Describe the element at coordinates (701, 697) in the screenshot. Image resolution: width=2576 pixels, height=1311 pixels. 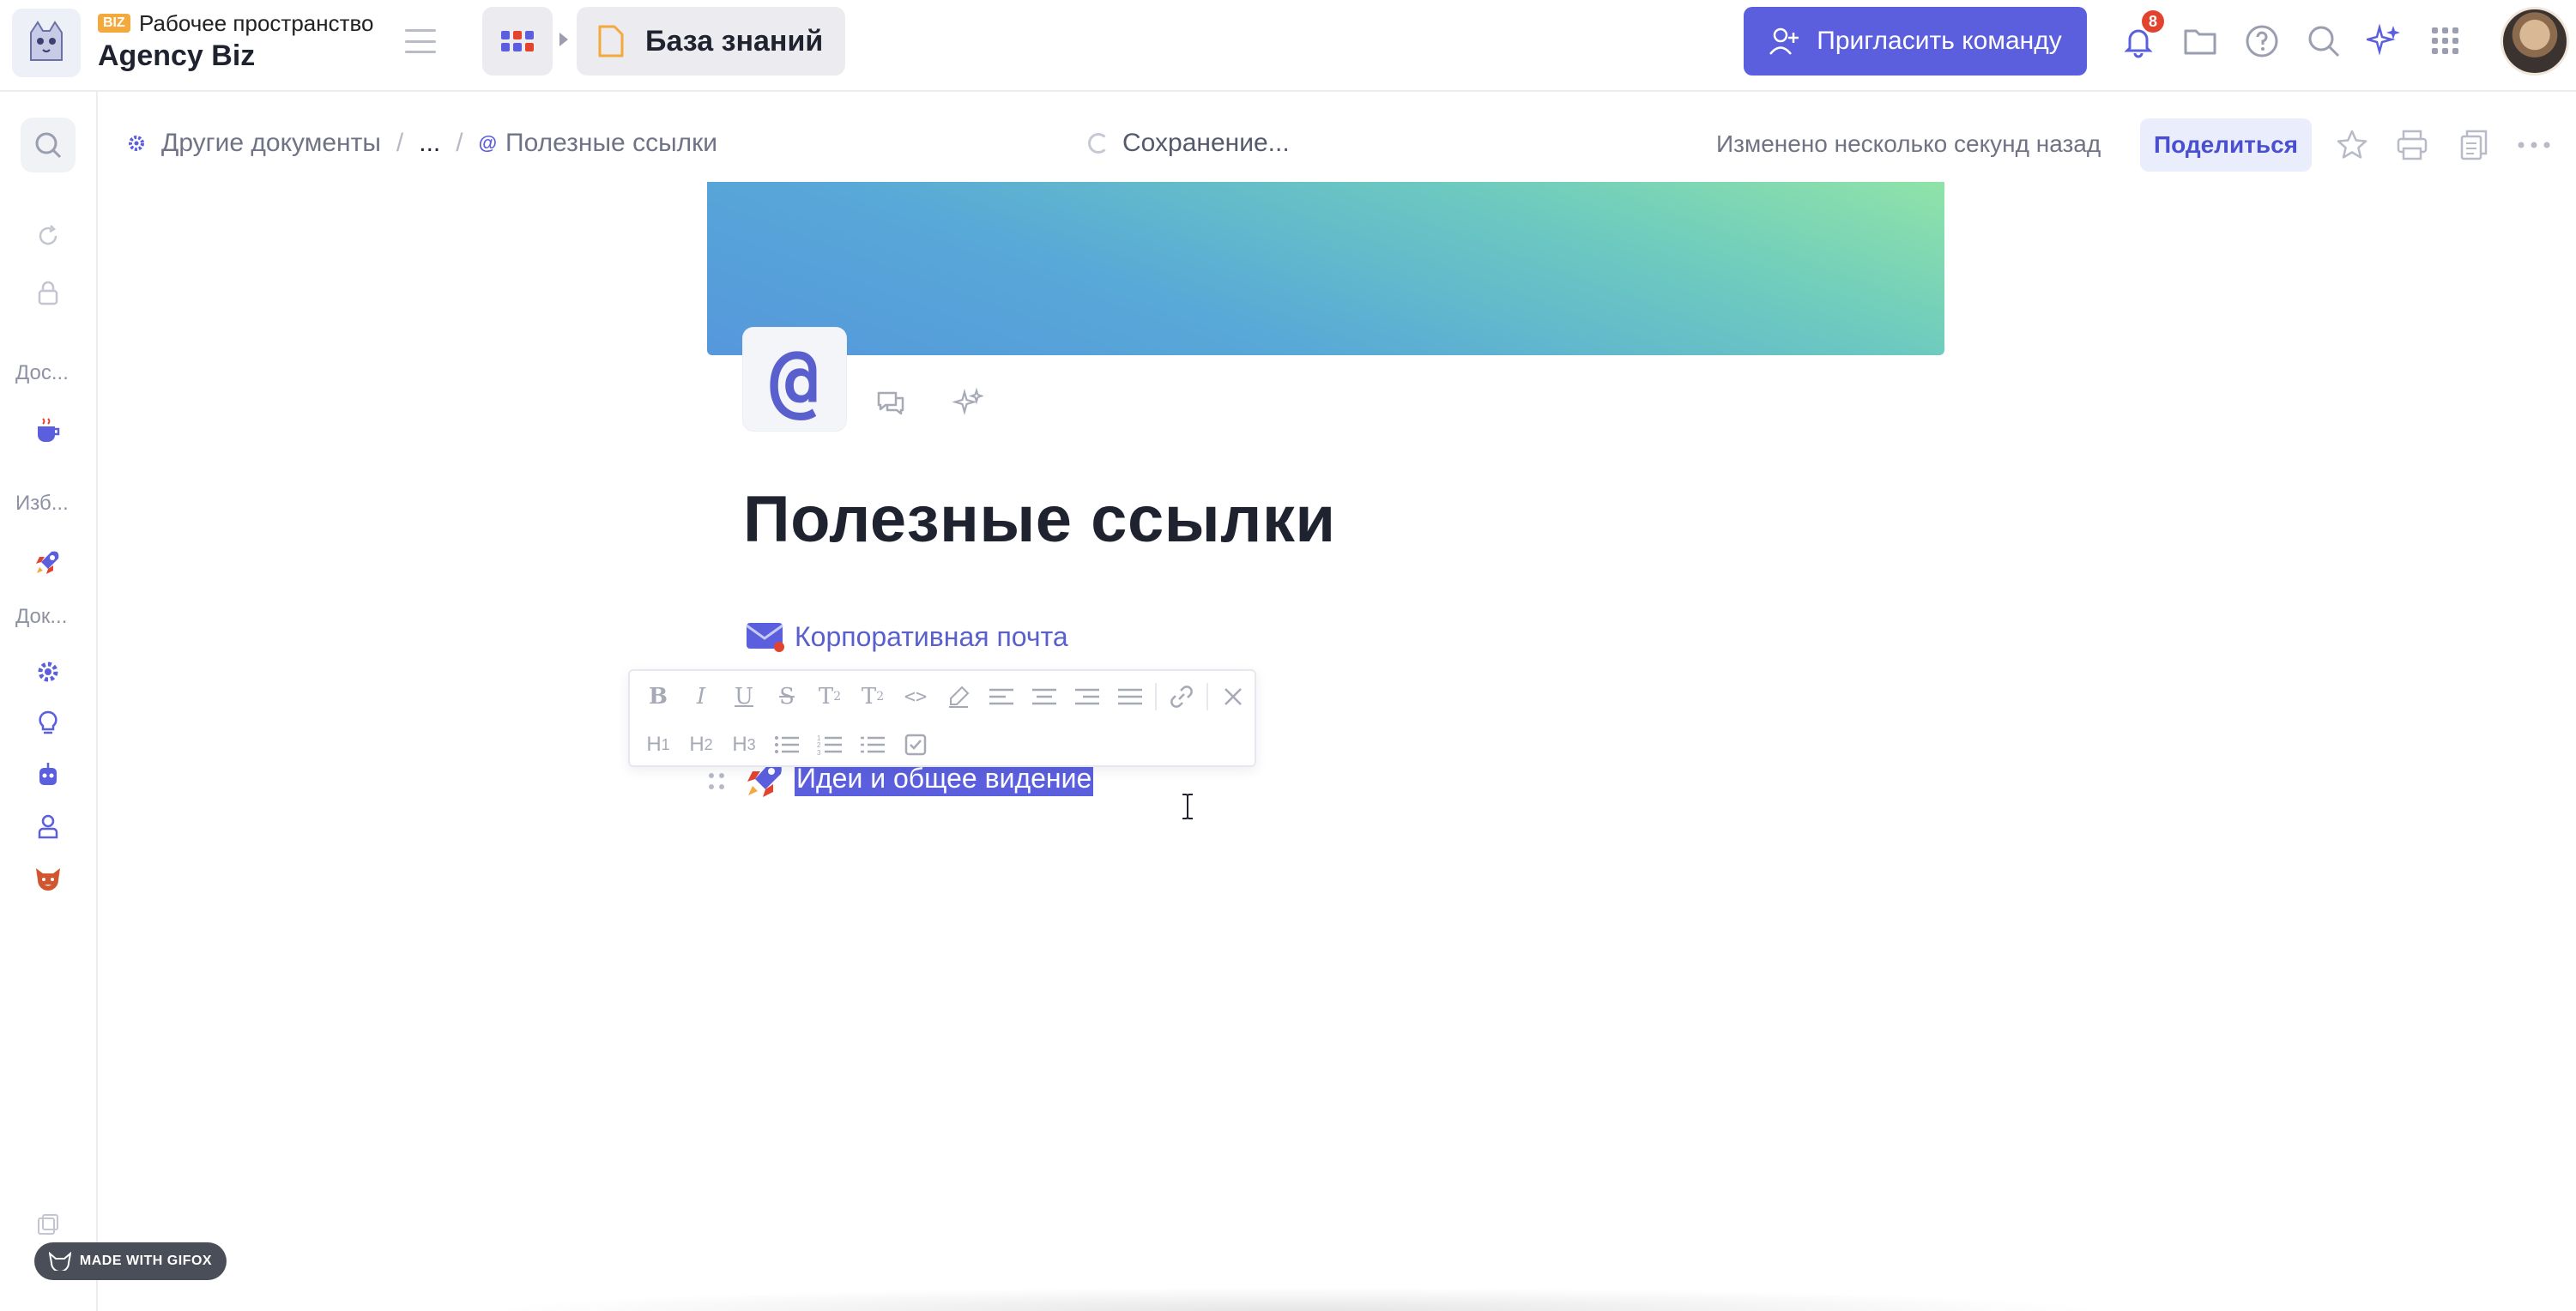
I see `italic-button: I` at that location.